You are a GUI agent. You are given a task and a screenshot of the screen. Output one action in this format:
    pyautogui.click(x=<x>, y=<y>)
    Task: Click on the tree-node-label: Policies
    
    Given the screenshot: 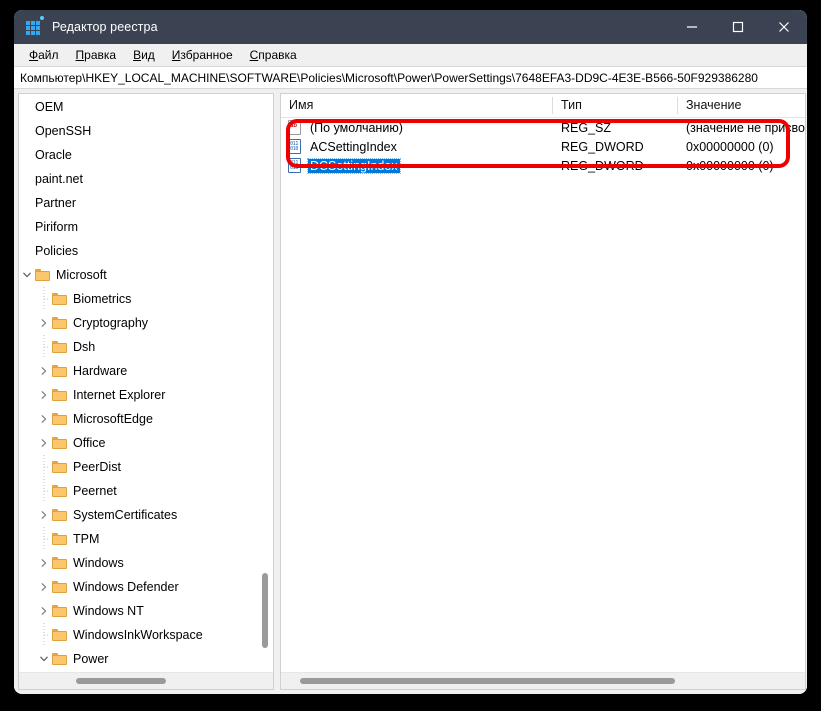 What is the action you would take?
    pyautogui.click(x=57, y=251)
    